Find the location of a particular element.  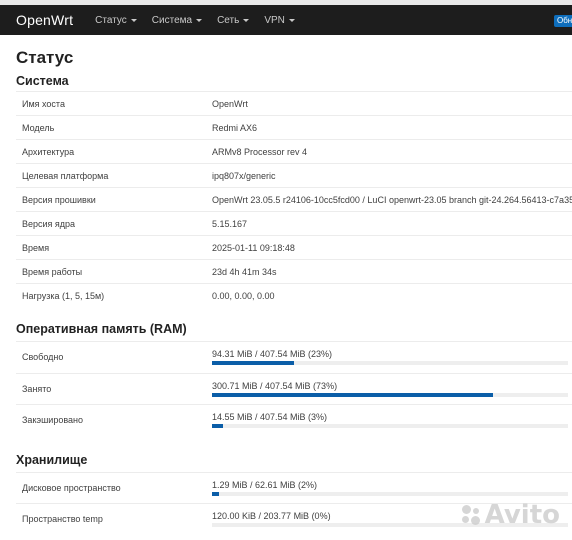

menu-status: Статус is located at coordinates (116, 20).